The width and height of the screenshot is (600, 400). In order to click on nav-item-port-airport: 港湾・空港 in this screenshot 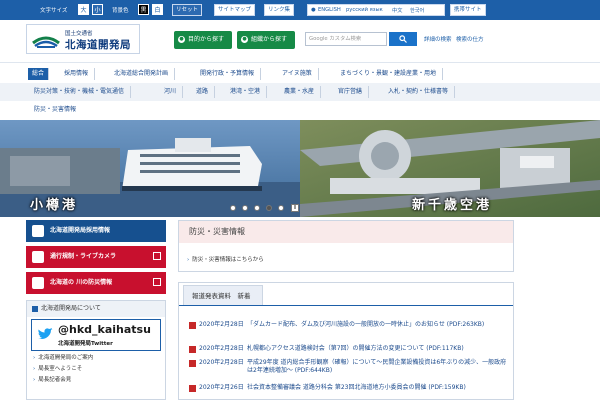, I will do `click(249, 92)`.